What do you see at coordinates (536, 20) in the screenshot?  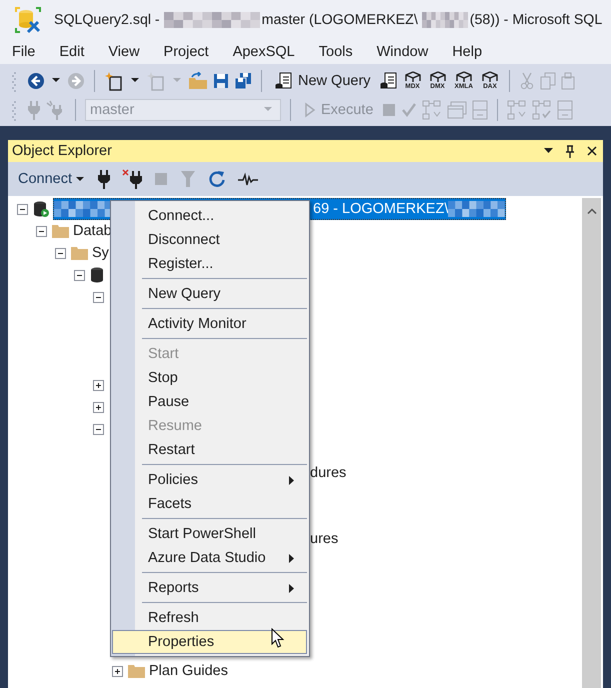 I see `window-title: (58)) - Microsoft SQL` at bounding box center [536, 20].